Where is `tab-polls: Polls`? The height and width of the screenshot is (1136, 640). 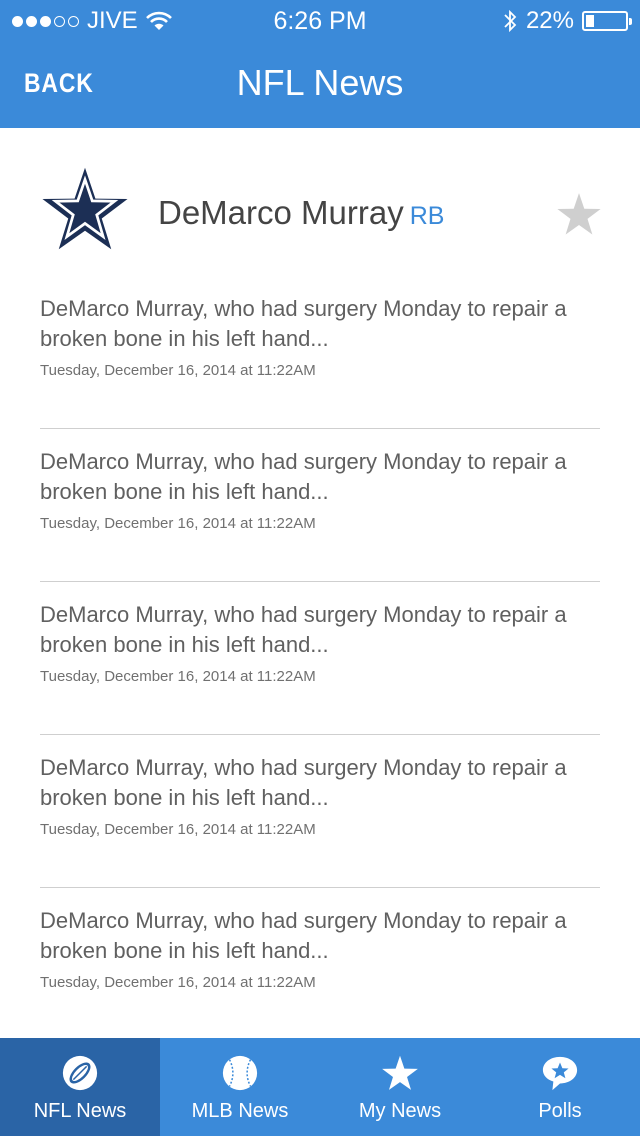
tab-polls: Polls is located at coordinates (560, 1087).